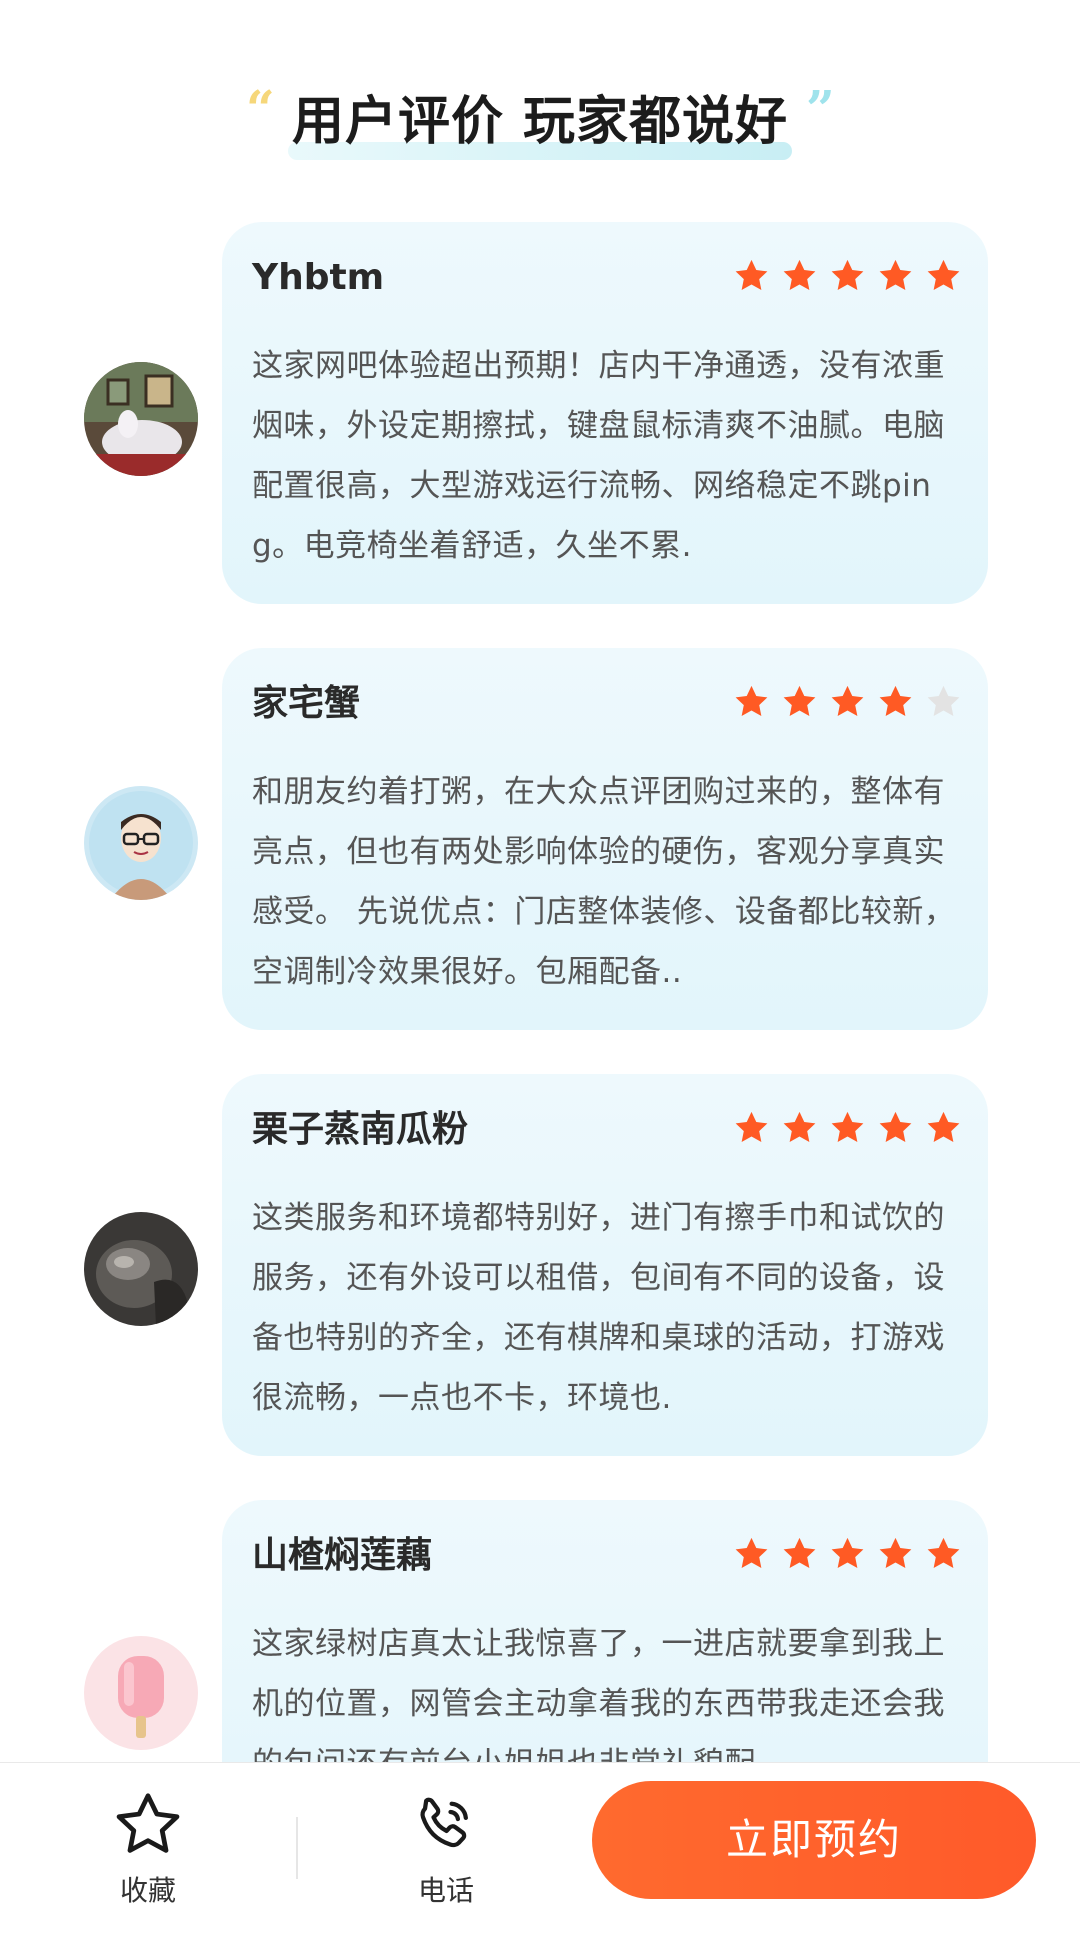 The width and height of the screenshot is (1080, 1956). Describe the element at coordinates (148, 1827) in the screenshot. I see `star-outline-icon` at that location.